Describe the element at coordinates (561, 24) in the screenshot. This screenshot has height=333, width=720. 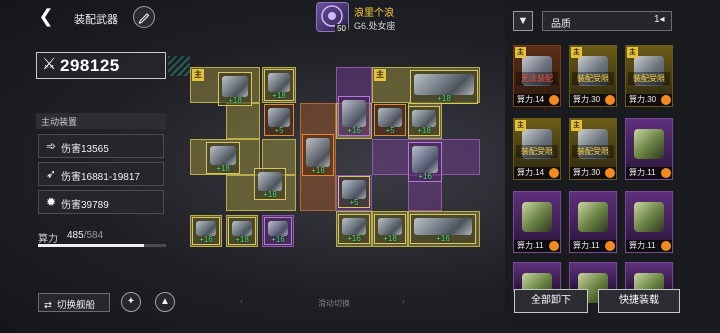
I see `sort-label: 品质` at that location.